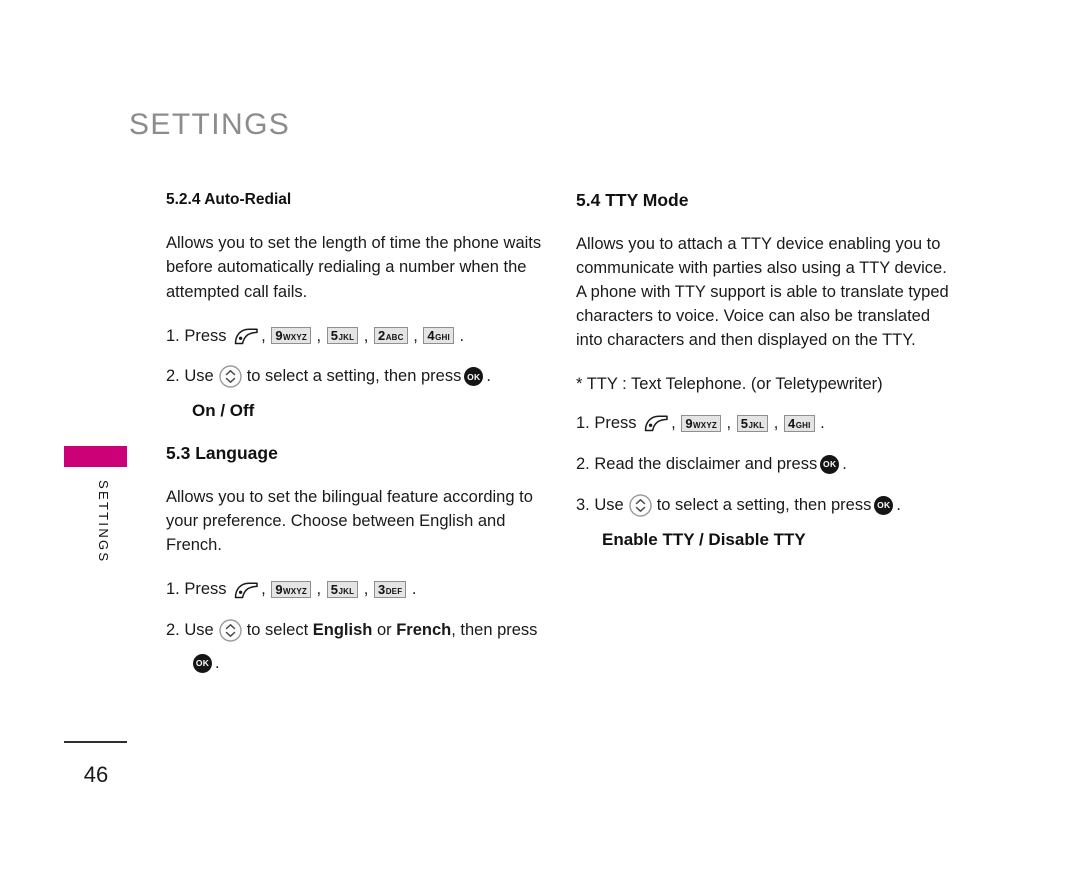 The width and height of the screenshot is (1080, 896). What do you see at coordinates (394, 338) in the screenshot?
I see `key-letters: ABC` at bounding box center [394, 338].